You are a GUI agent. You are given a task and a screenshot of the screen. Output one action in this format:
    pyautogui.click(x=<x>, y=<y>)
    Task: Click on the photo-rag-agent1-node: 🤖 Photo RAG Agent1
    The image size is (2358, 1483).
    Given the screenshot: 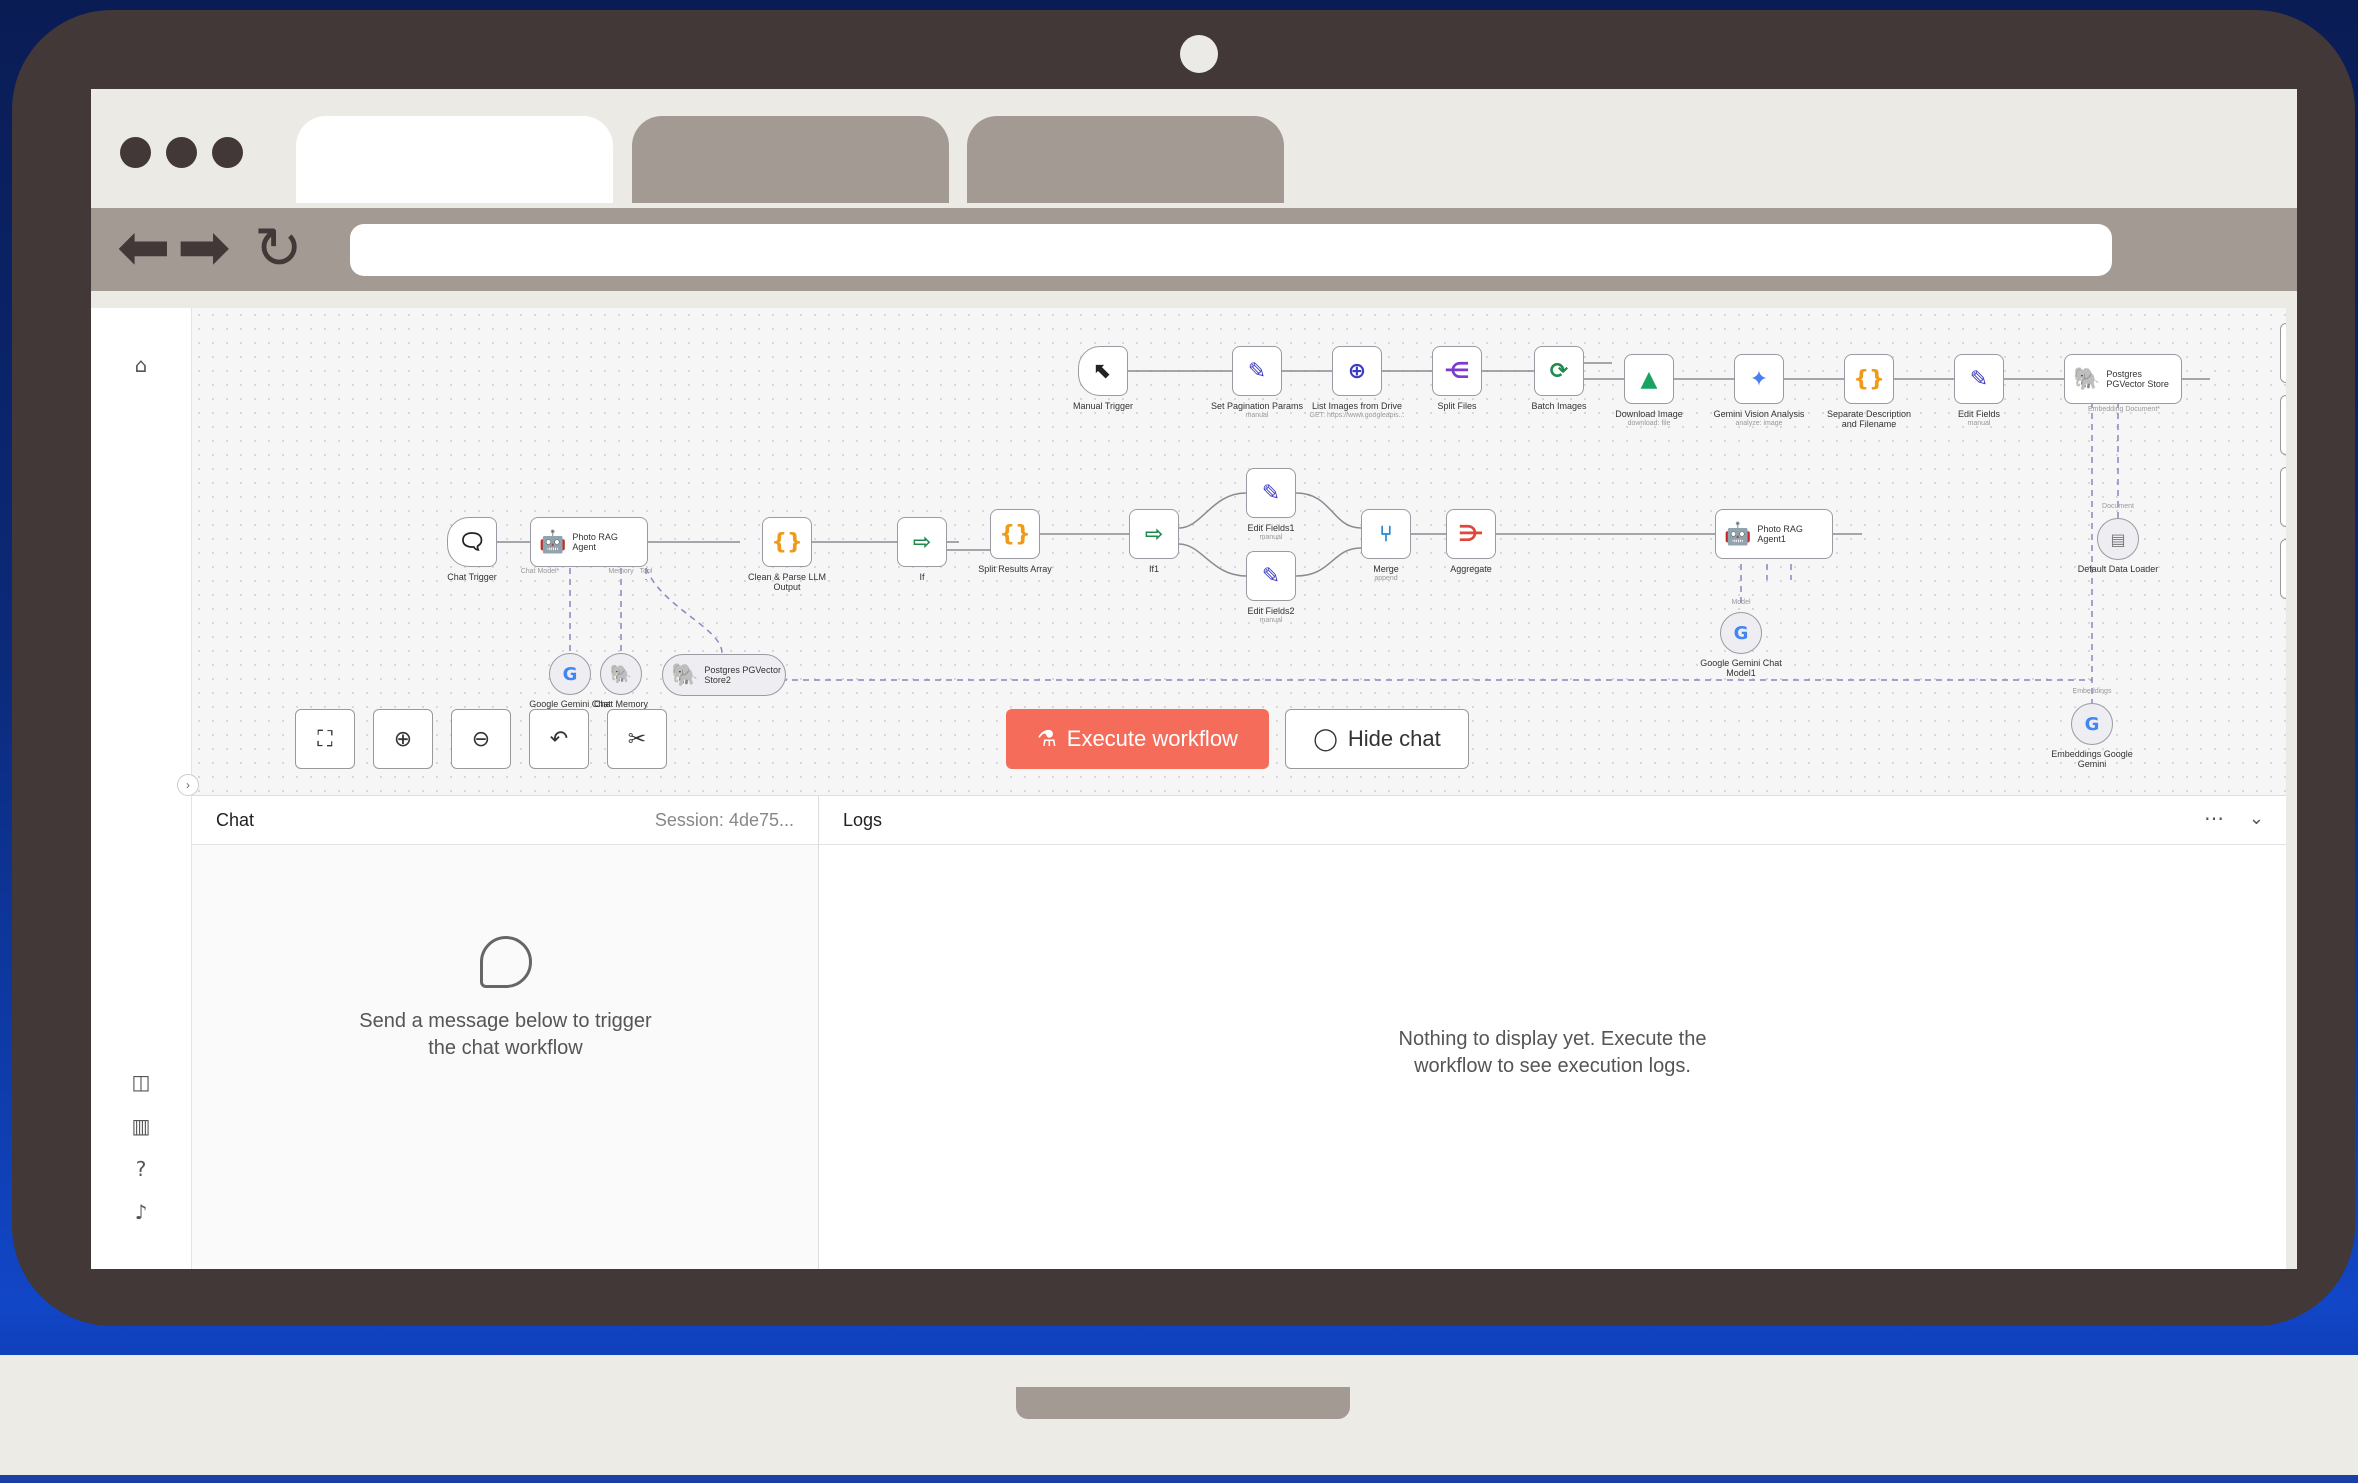 What is the action you would take?
    pyautogui.click(x=1774, y=534)
    